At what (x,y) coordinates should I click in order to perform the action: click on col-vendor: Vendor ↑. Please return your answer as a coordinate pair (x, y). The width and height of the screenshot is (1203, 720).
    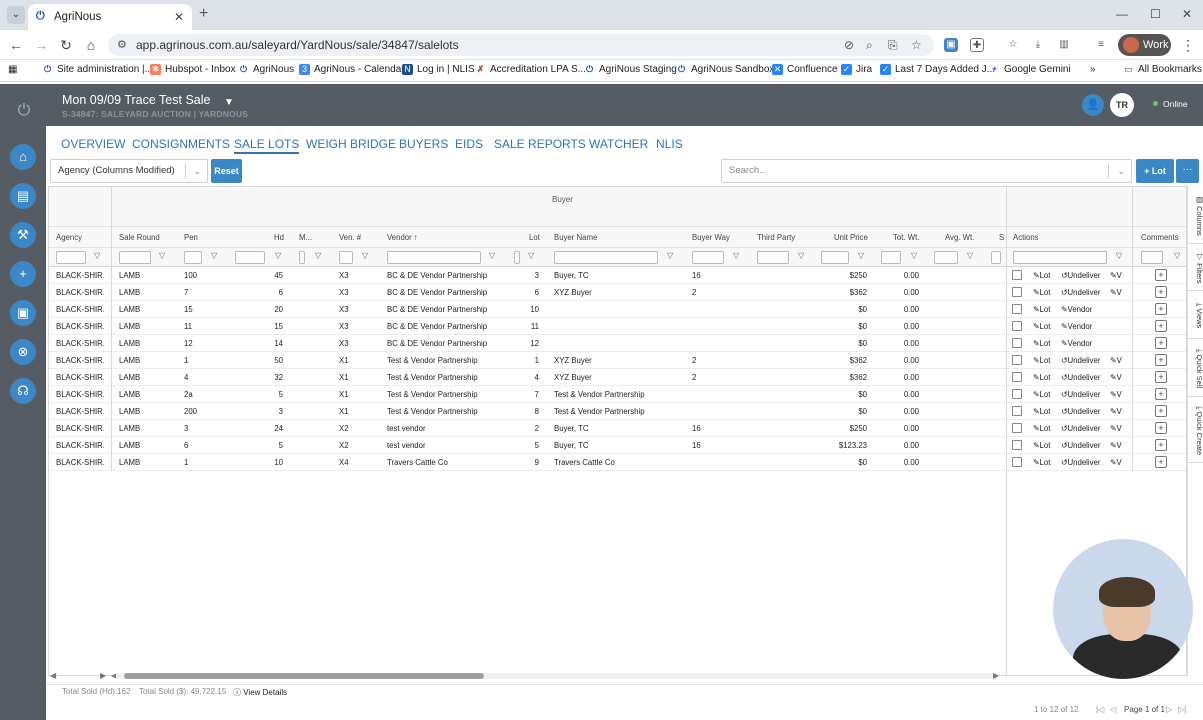
    Looking at the image, I should click on (402, 237).